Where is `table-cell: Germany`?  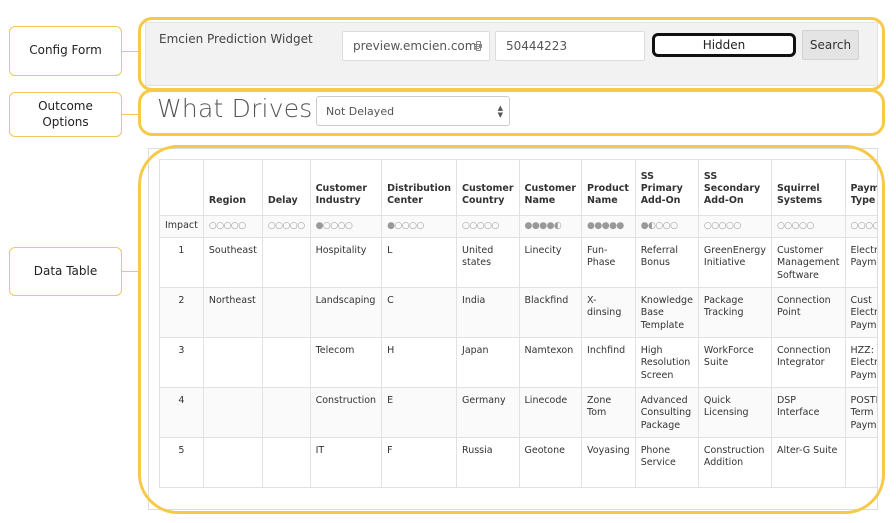 table-cell: Germany is located at coordinates (488, 412).